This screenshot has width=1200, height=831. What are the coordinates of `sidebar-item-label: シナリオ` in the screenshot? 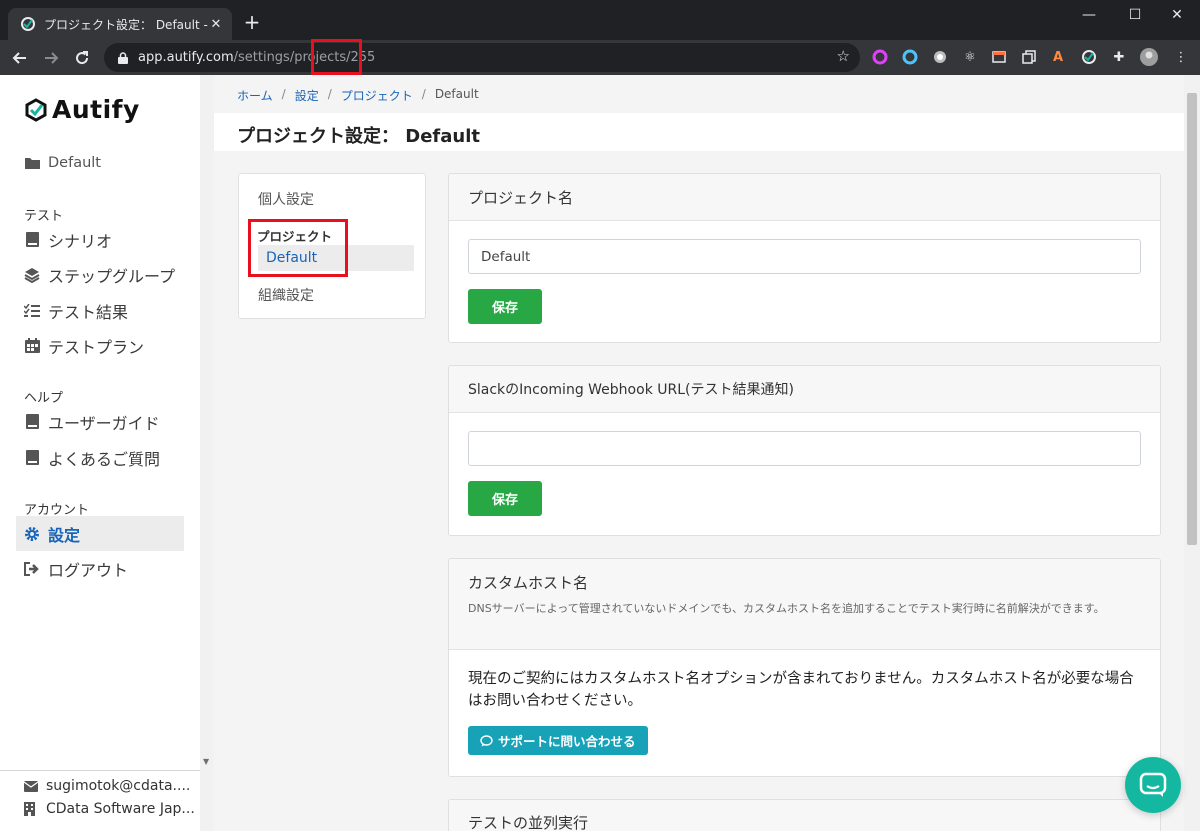 It's located at (80, 241).